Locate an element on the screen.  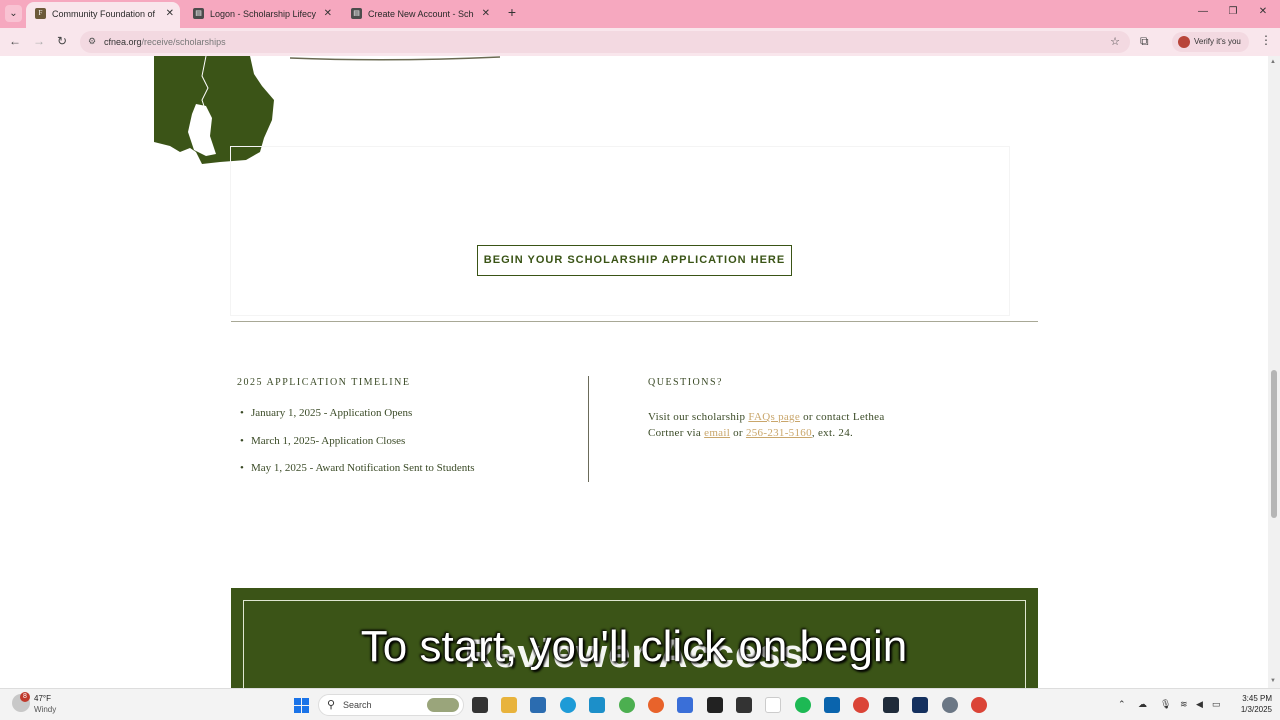
weather-temperature: 47°F is located at coordinates (42, 698).